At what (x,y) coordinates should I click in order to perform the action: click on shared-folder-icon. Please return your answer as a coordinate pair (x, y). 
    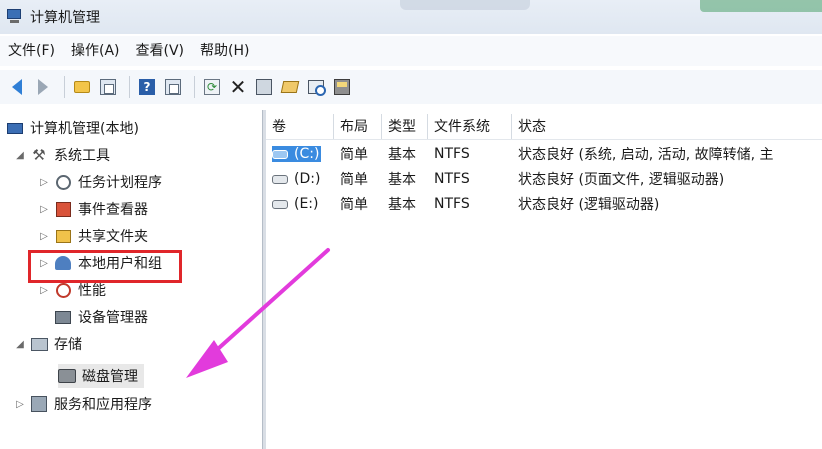
    Looking at the image, I should click on (63, 236).